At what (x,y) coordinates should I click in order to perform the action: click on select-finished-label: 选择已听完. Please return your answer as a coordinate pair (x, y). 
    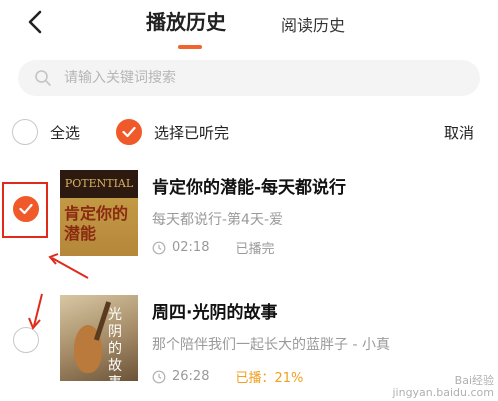
    Looking at the image, I should click on (192, 132).